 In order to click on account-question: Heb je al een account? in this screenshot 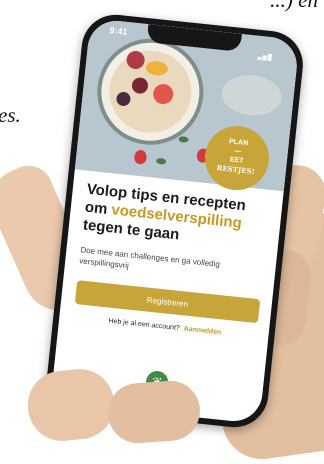, I will do `click(144, 325)`.